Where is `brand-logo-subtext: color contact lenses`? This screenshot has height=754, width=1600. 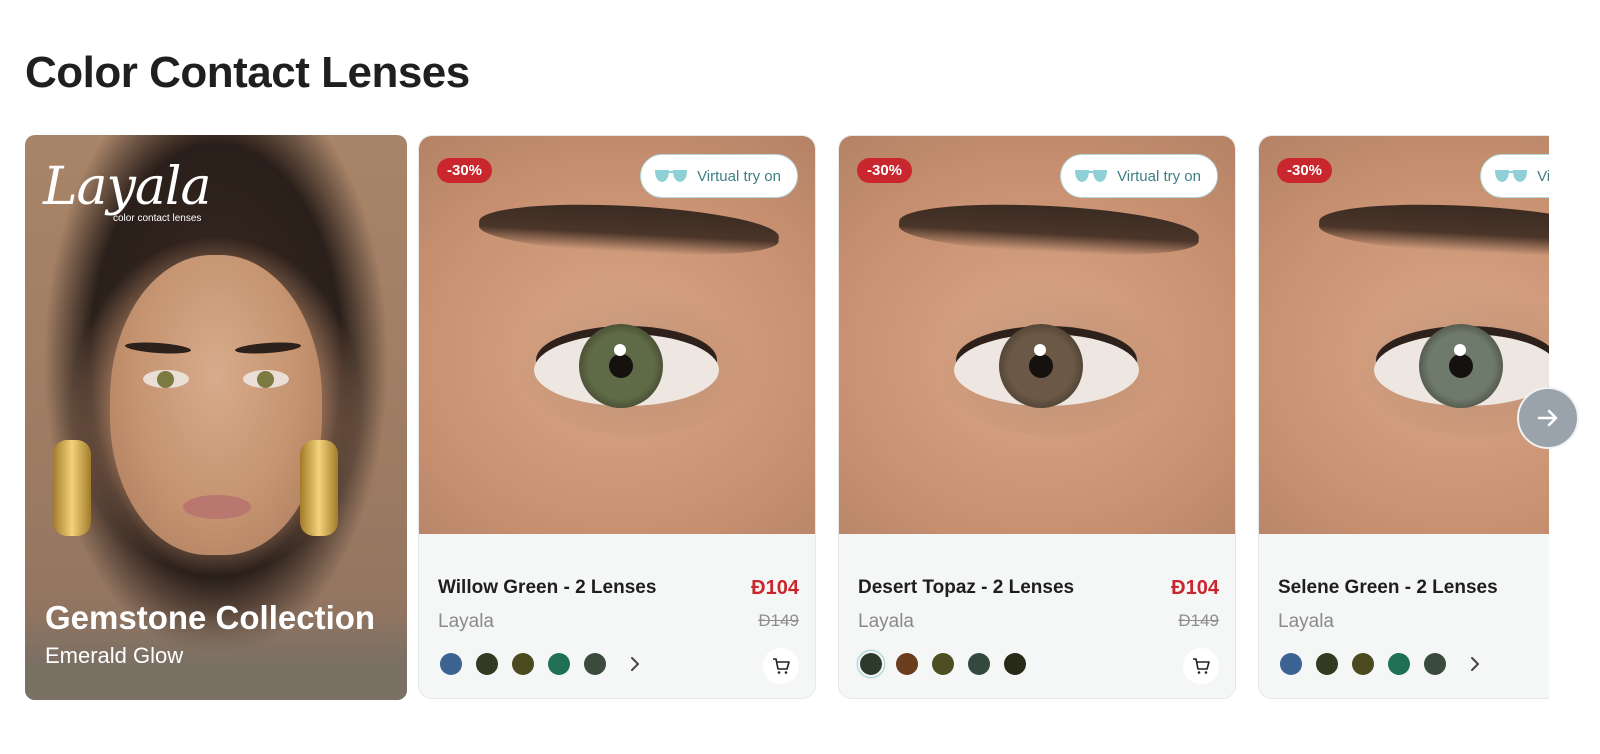
brand-logo-subtext: color contact lenses is located at coordinates (157, 218).